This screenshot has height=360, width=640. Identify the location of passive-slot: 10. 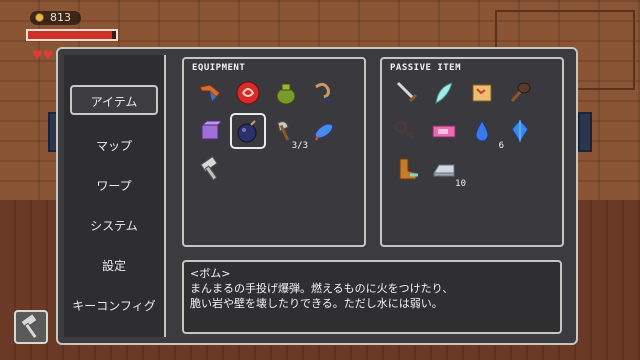
(447, 171).